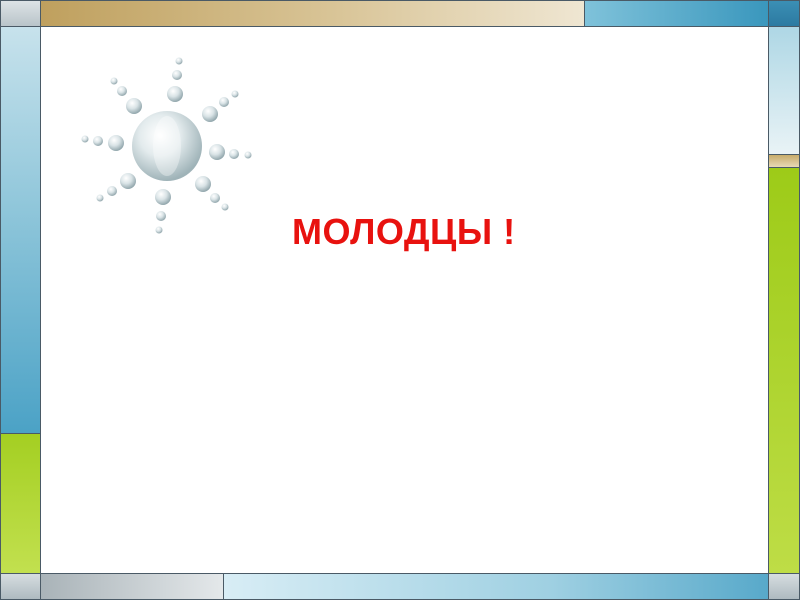  I want to click on frame-top-left-corner, so click(20, 13).